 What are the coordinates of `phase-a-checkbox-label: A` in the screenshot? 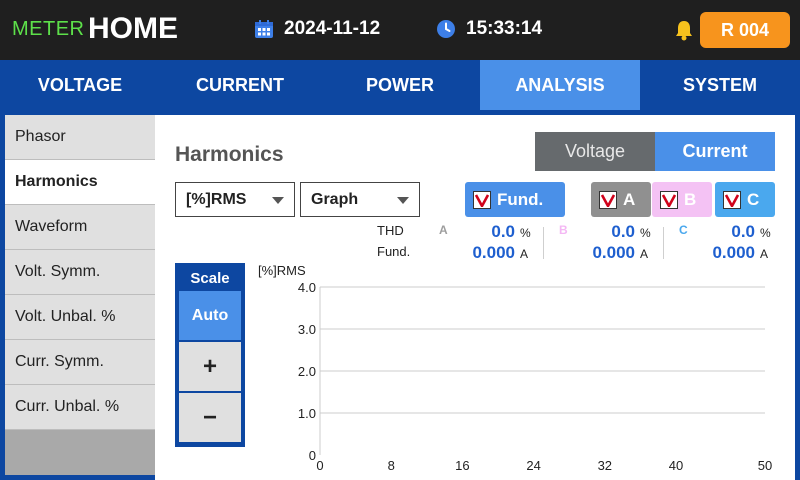 It's located at (629, 199).